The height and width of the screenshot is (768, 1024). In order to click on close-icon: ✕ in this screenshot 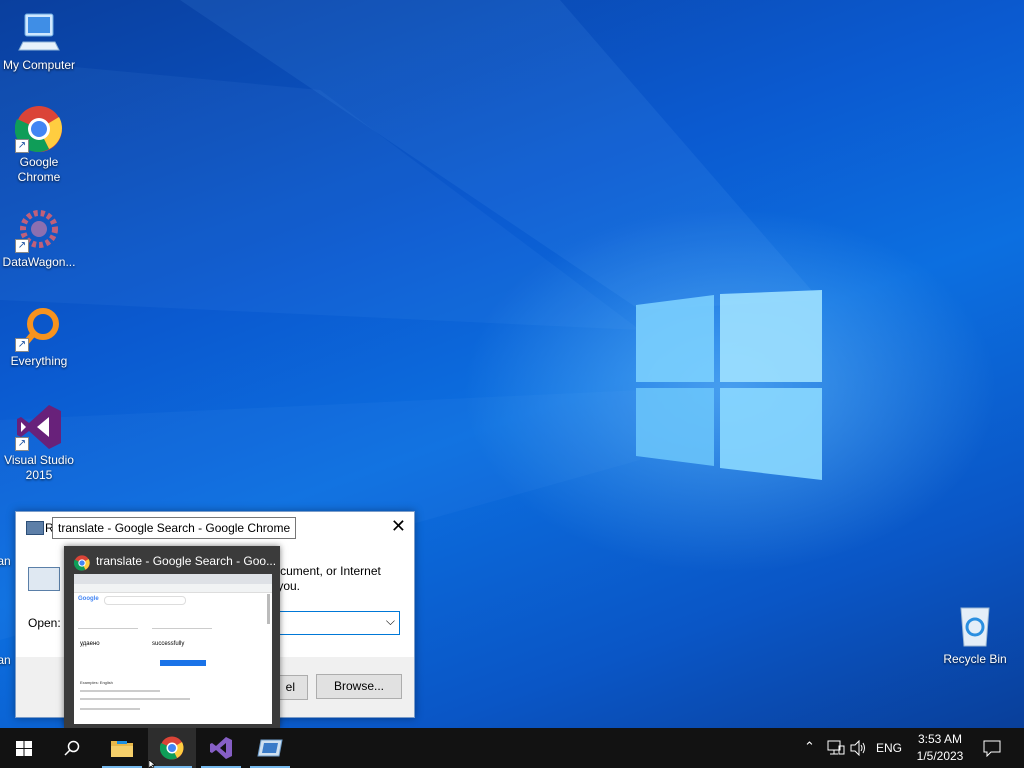, I will do `click(398, 526)`.